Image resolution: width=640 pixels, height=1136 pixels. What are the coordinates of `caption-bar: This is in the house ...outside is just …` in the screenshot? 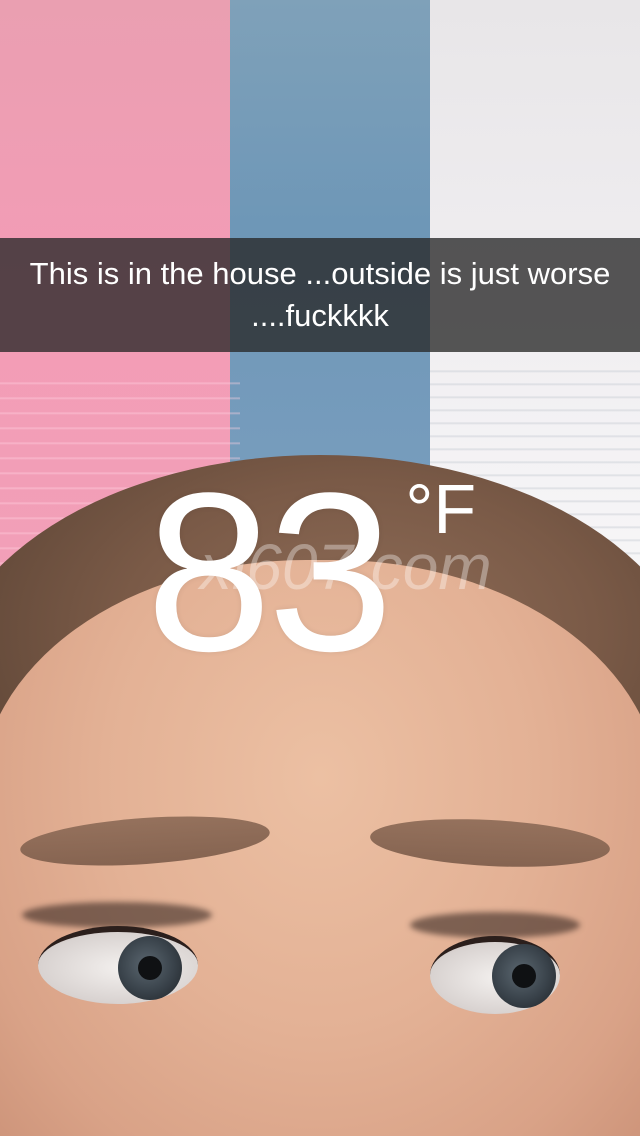 It's located at (320, 295).